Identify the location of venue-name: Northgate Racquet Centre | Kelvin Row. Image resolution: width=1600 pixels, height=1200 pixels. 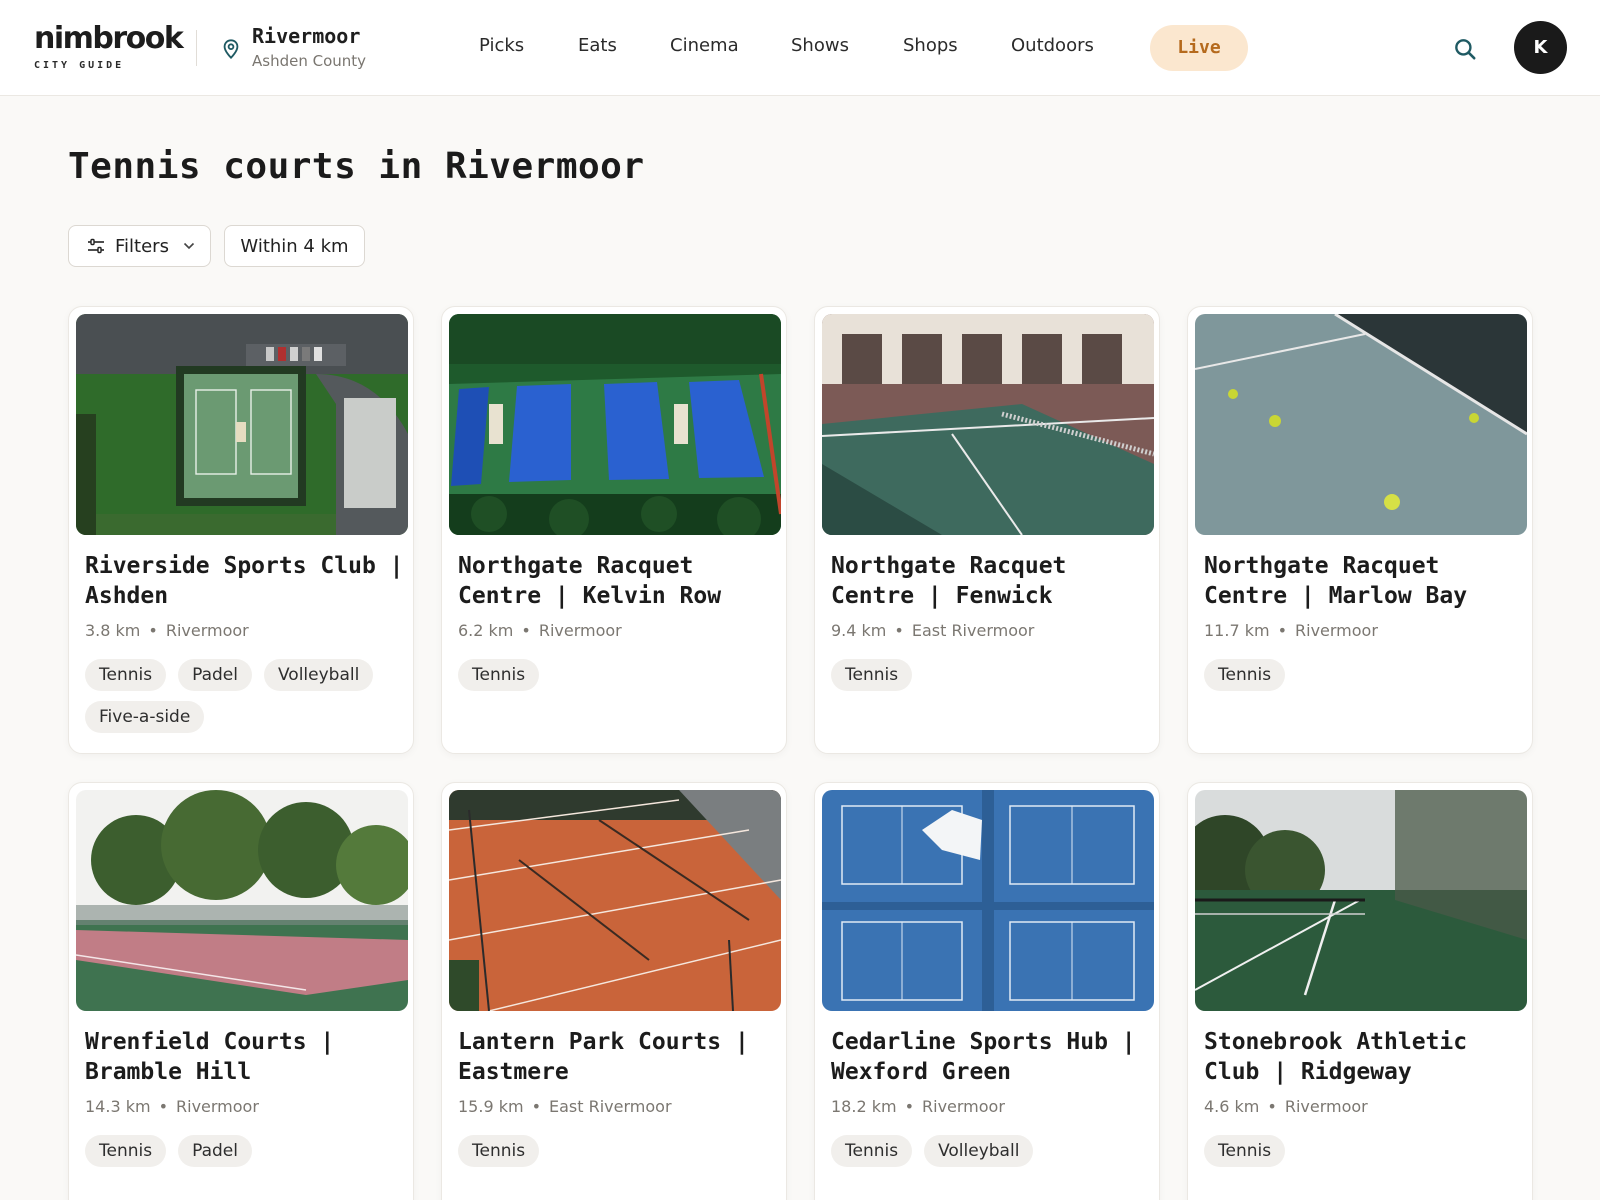
(618, 581).